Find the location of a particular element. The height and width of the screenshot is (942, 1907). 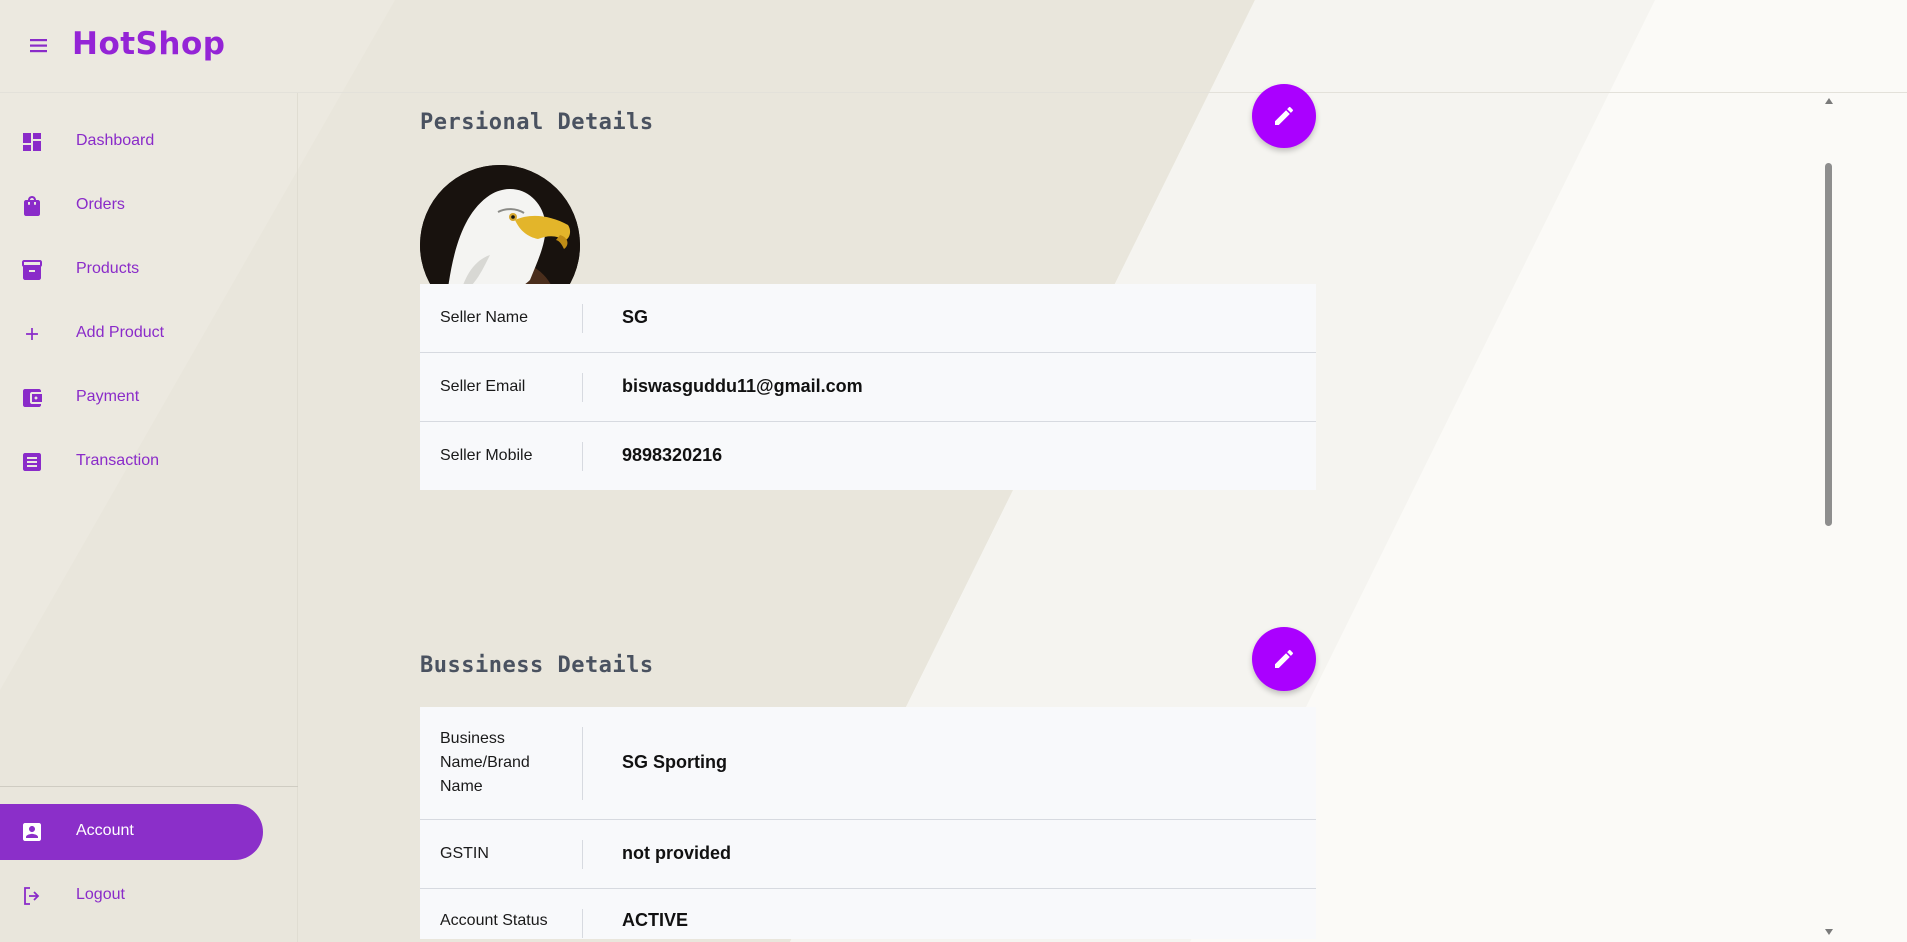

table-row: Business Name/Brand Name SG Sporting is located at coordinates (868, 763).